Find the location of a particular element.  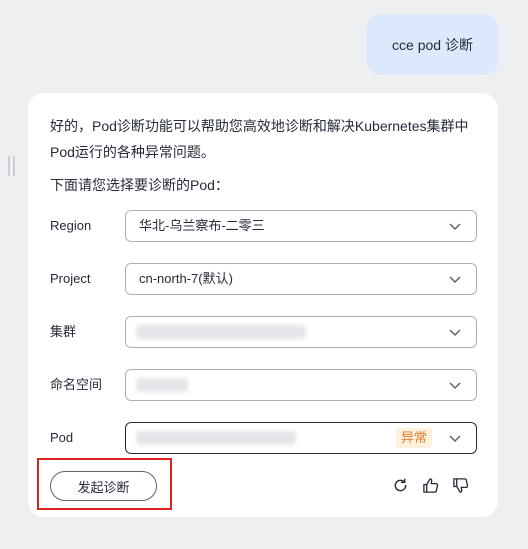

start-diagnosis-button: 发起诊断 is located at coordinates (103, 486).